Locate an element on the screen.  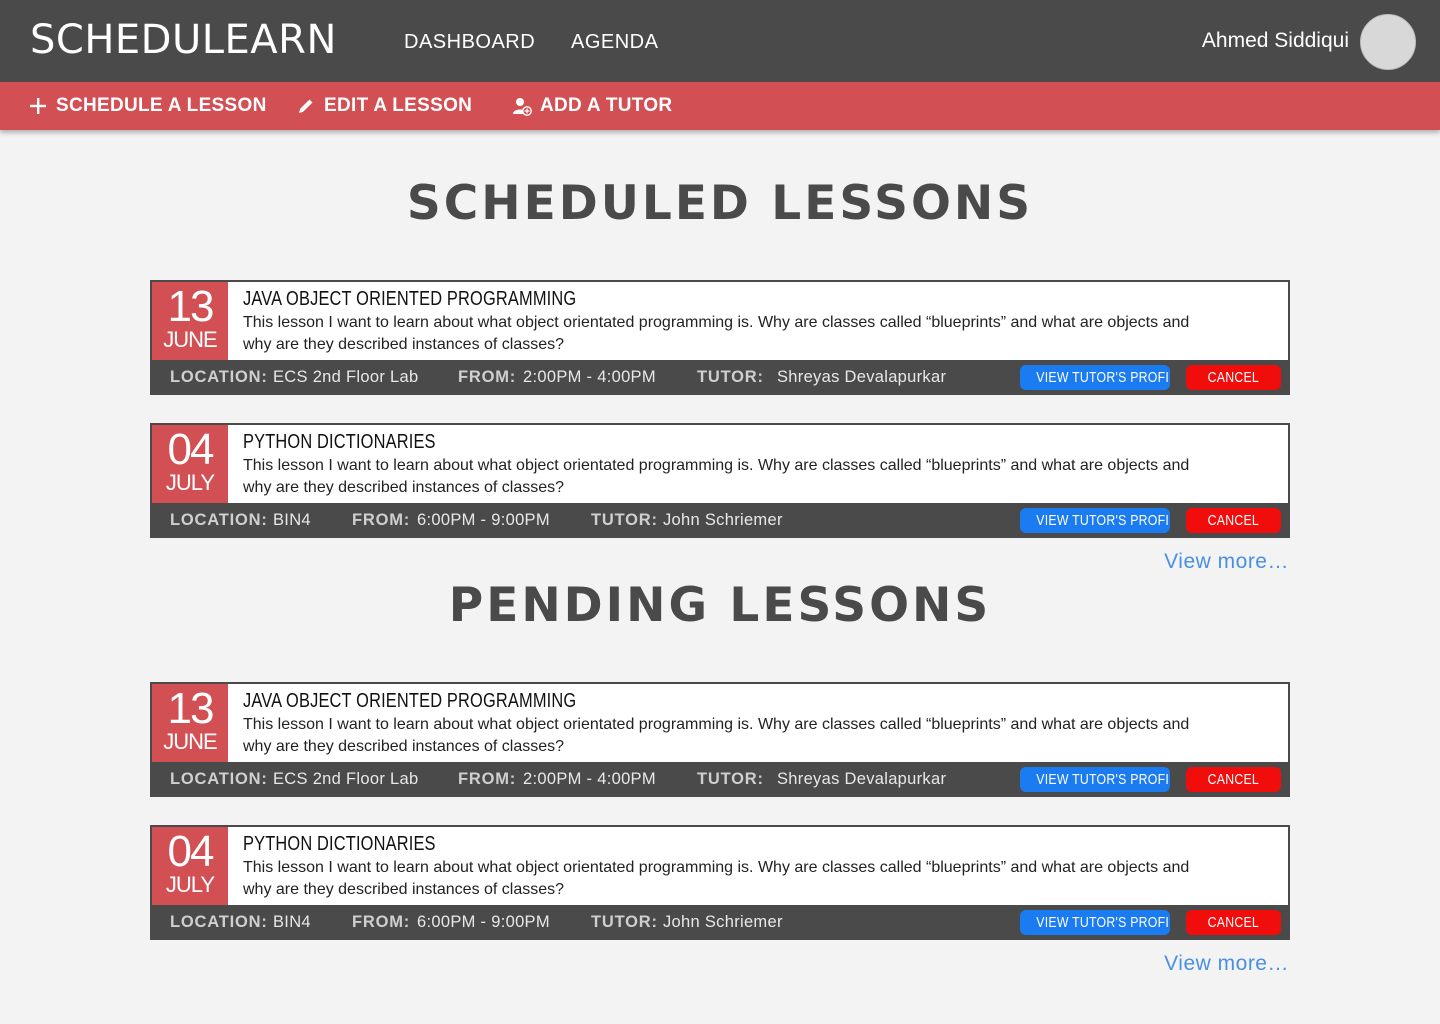
date-day: 04 is located at coordinates (191, 449).